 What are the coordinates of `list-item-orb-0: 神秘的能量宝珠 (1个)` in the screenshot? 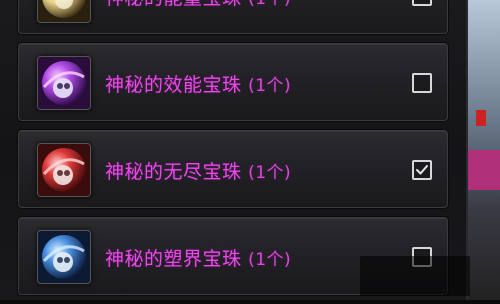 It's located at (233, 17).